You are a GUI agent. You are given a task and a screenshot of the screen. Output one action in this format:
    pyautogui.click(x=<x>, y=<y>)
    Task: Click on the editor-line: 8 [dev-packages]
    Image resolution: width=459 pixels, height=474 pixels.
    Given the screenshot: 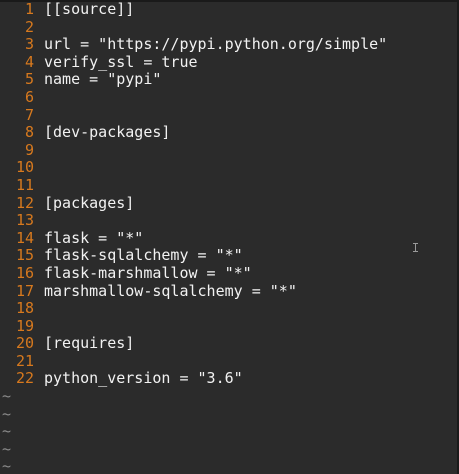 What is the action you would take?
    pyautogui.click(x=228, y=133)
    